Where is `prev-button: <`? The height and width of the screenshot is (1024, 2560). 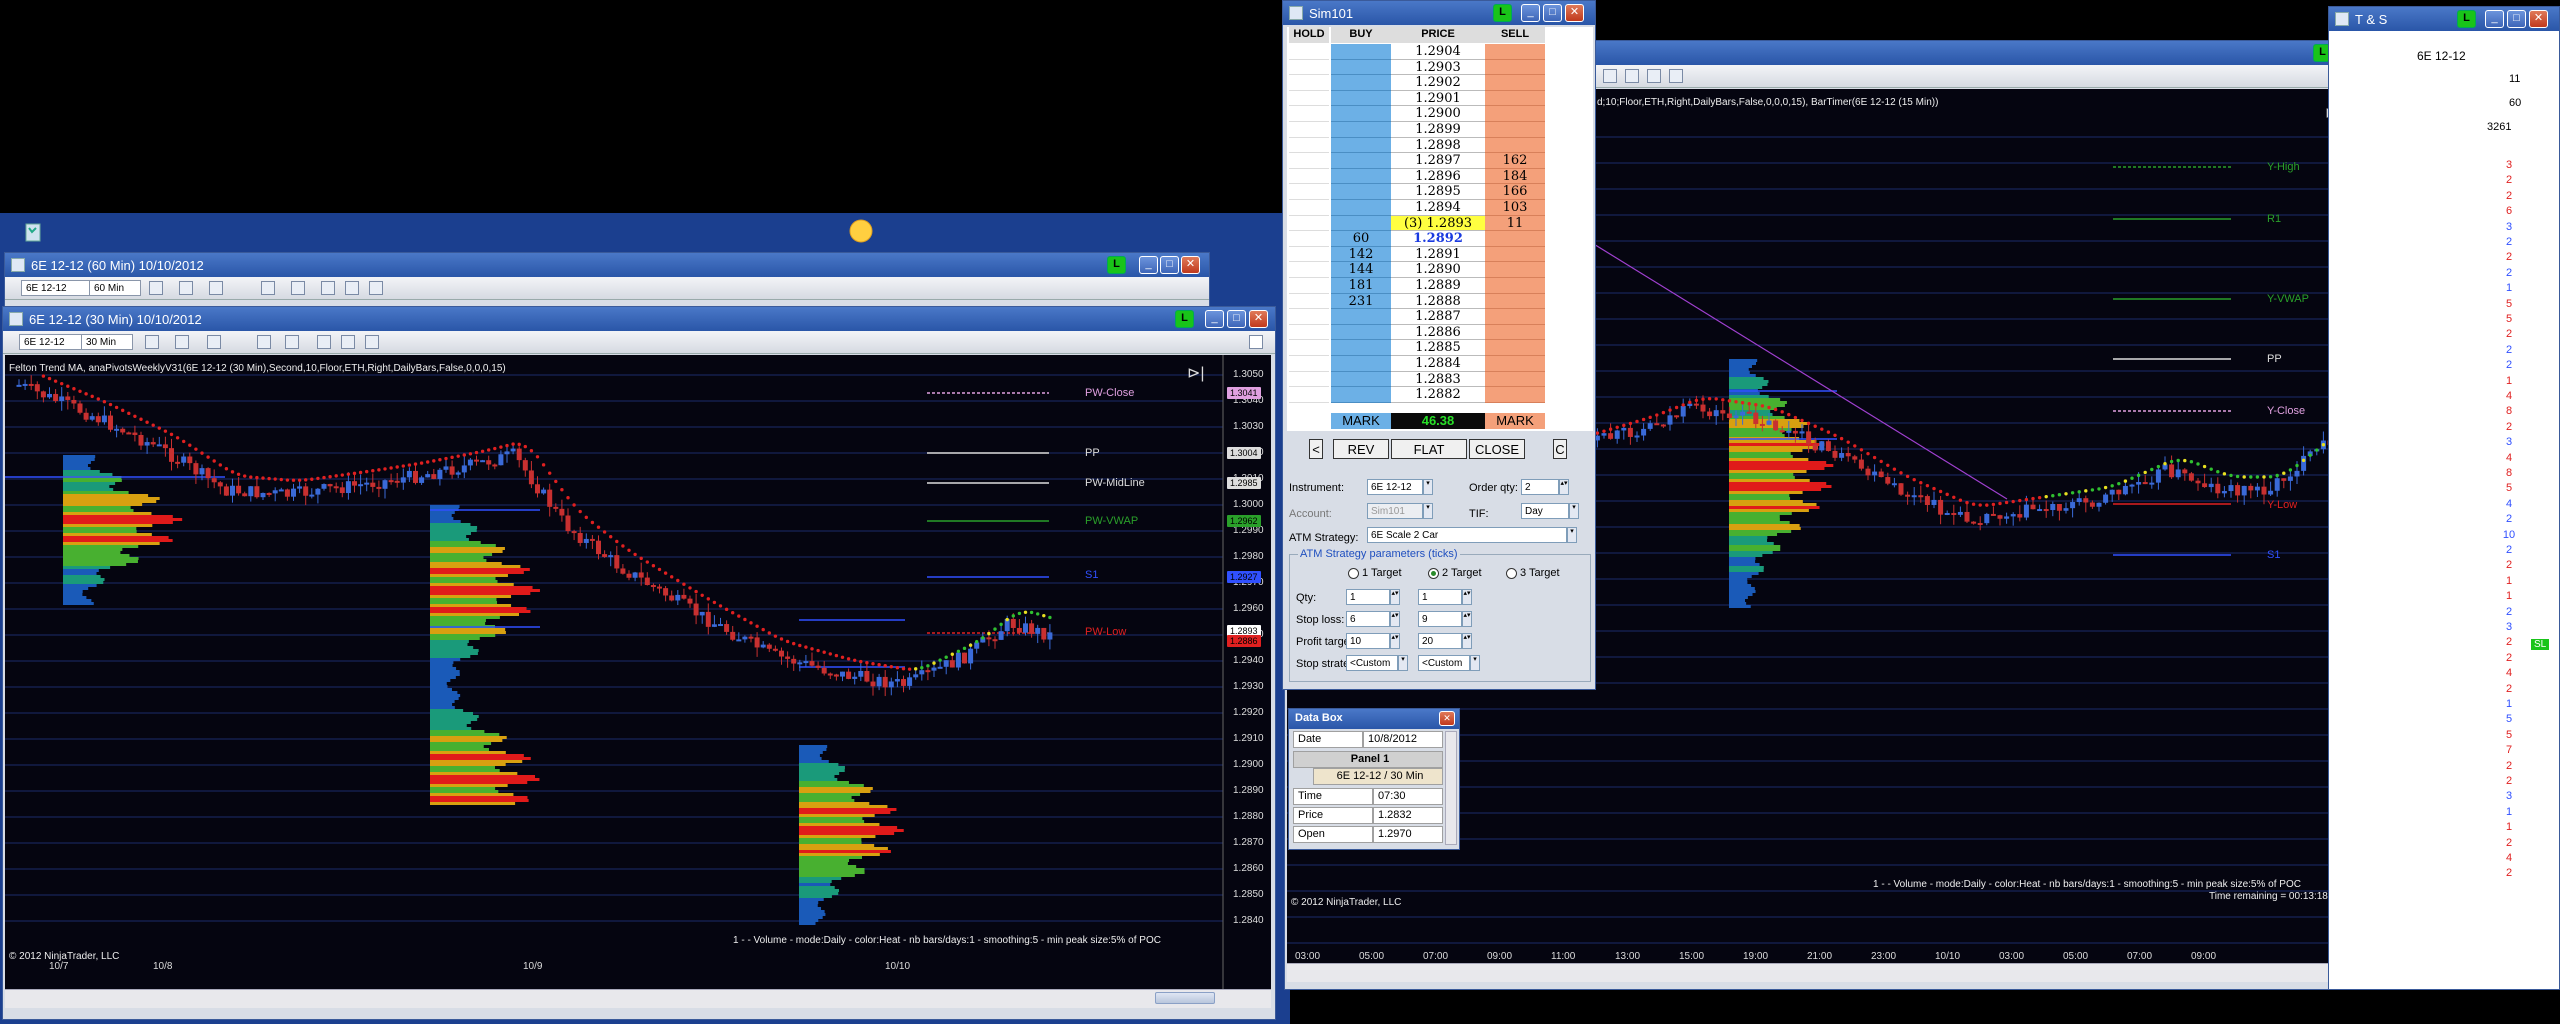 prev-button: < is located at coordinates (1316, 449).